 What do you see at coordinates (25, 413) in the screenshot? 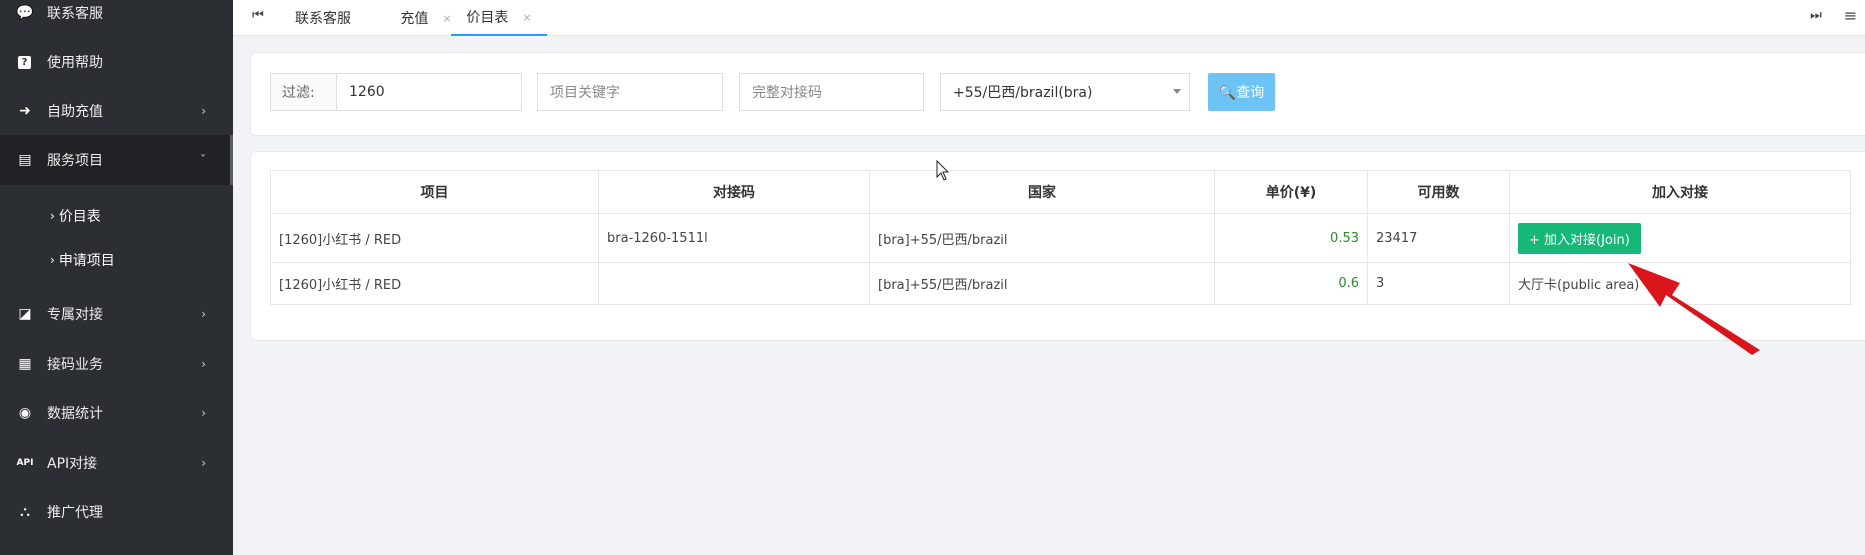
I see `stats-icon: ◉` at bounding box center [25, 413].